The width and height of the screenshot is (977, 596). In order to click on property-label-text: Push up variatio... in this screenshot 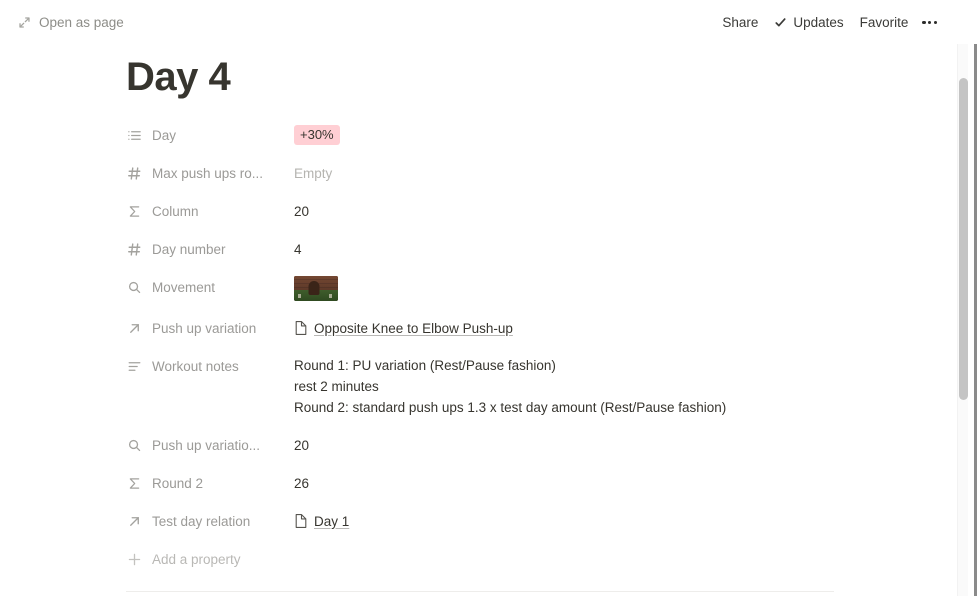, I will do `click(206, 445)`.